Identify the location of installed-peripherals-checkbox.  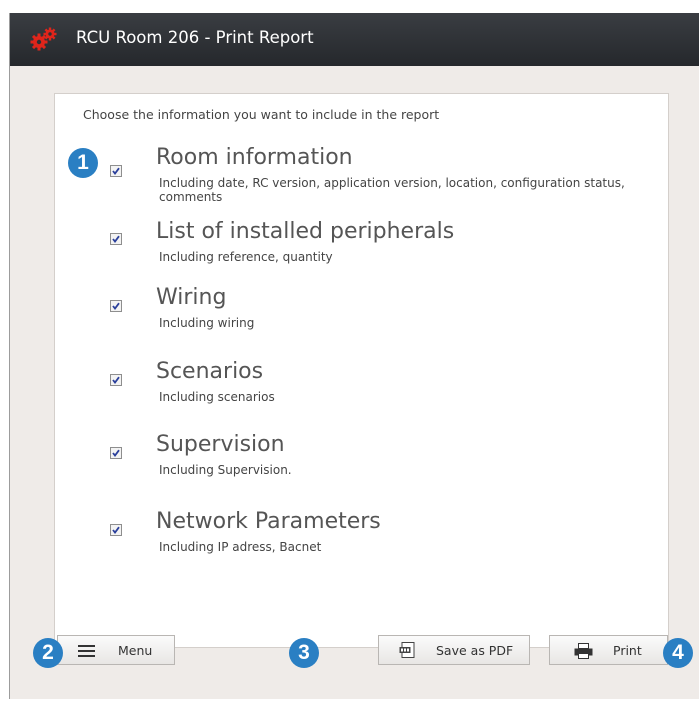
(116, 239).